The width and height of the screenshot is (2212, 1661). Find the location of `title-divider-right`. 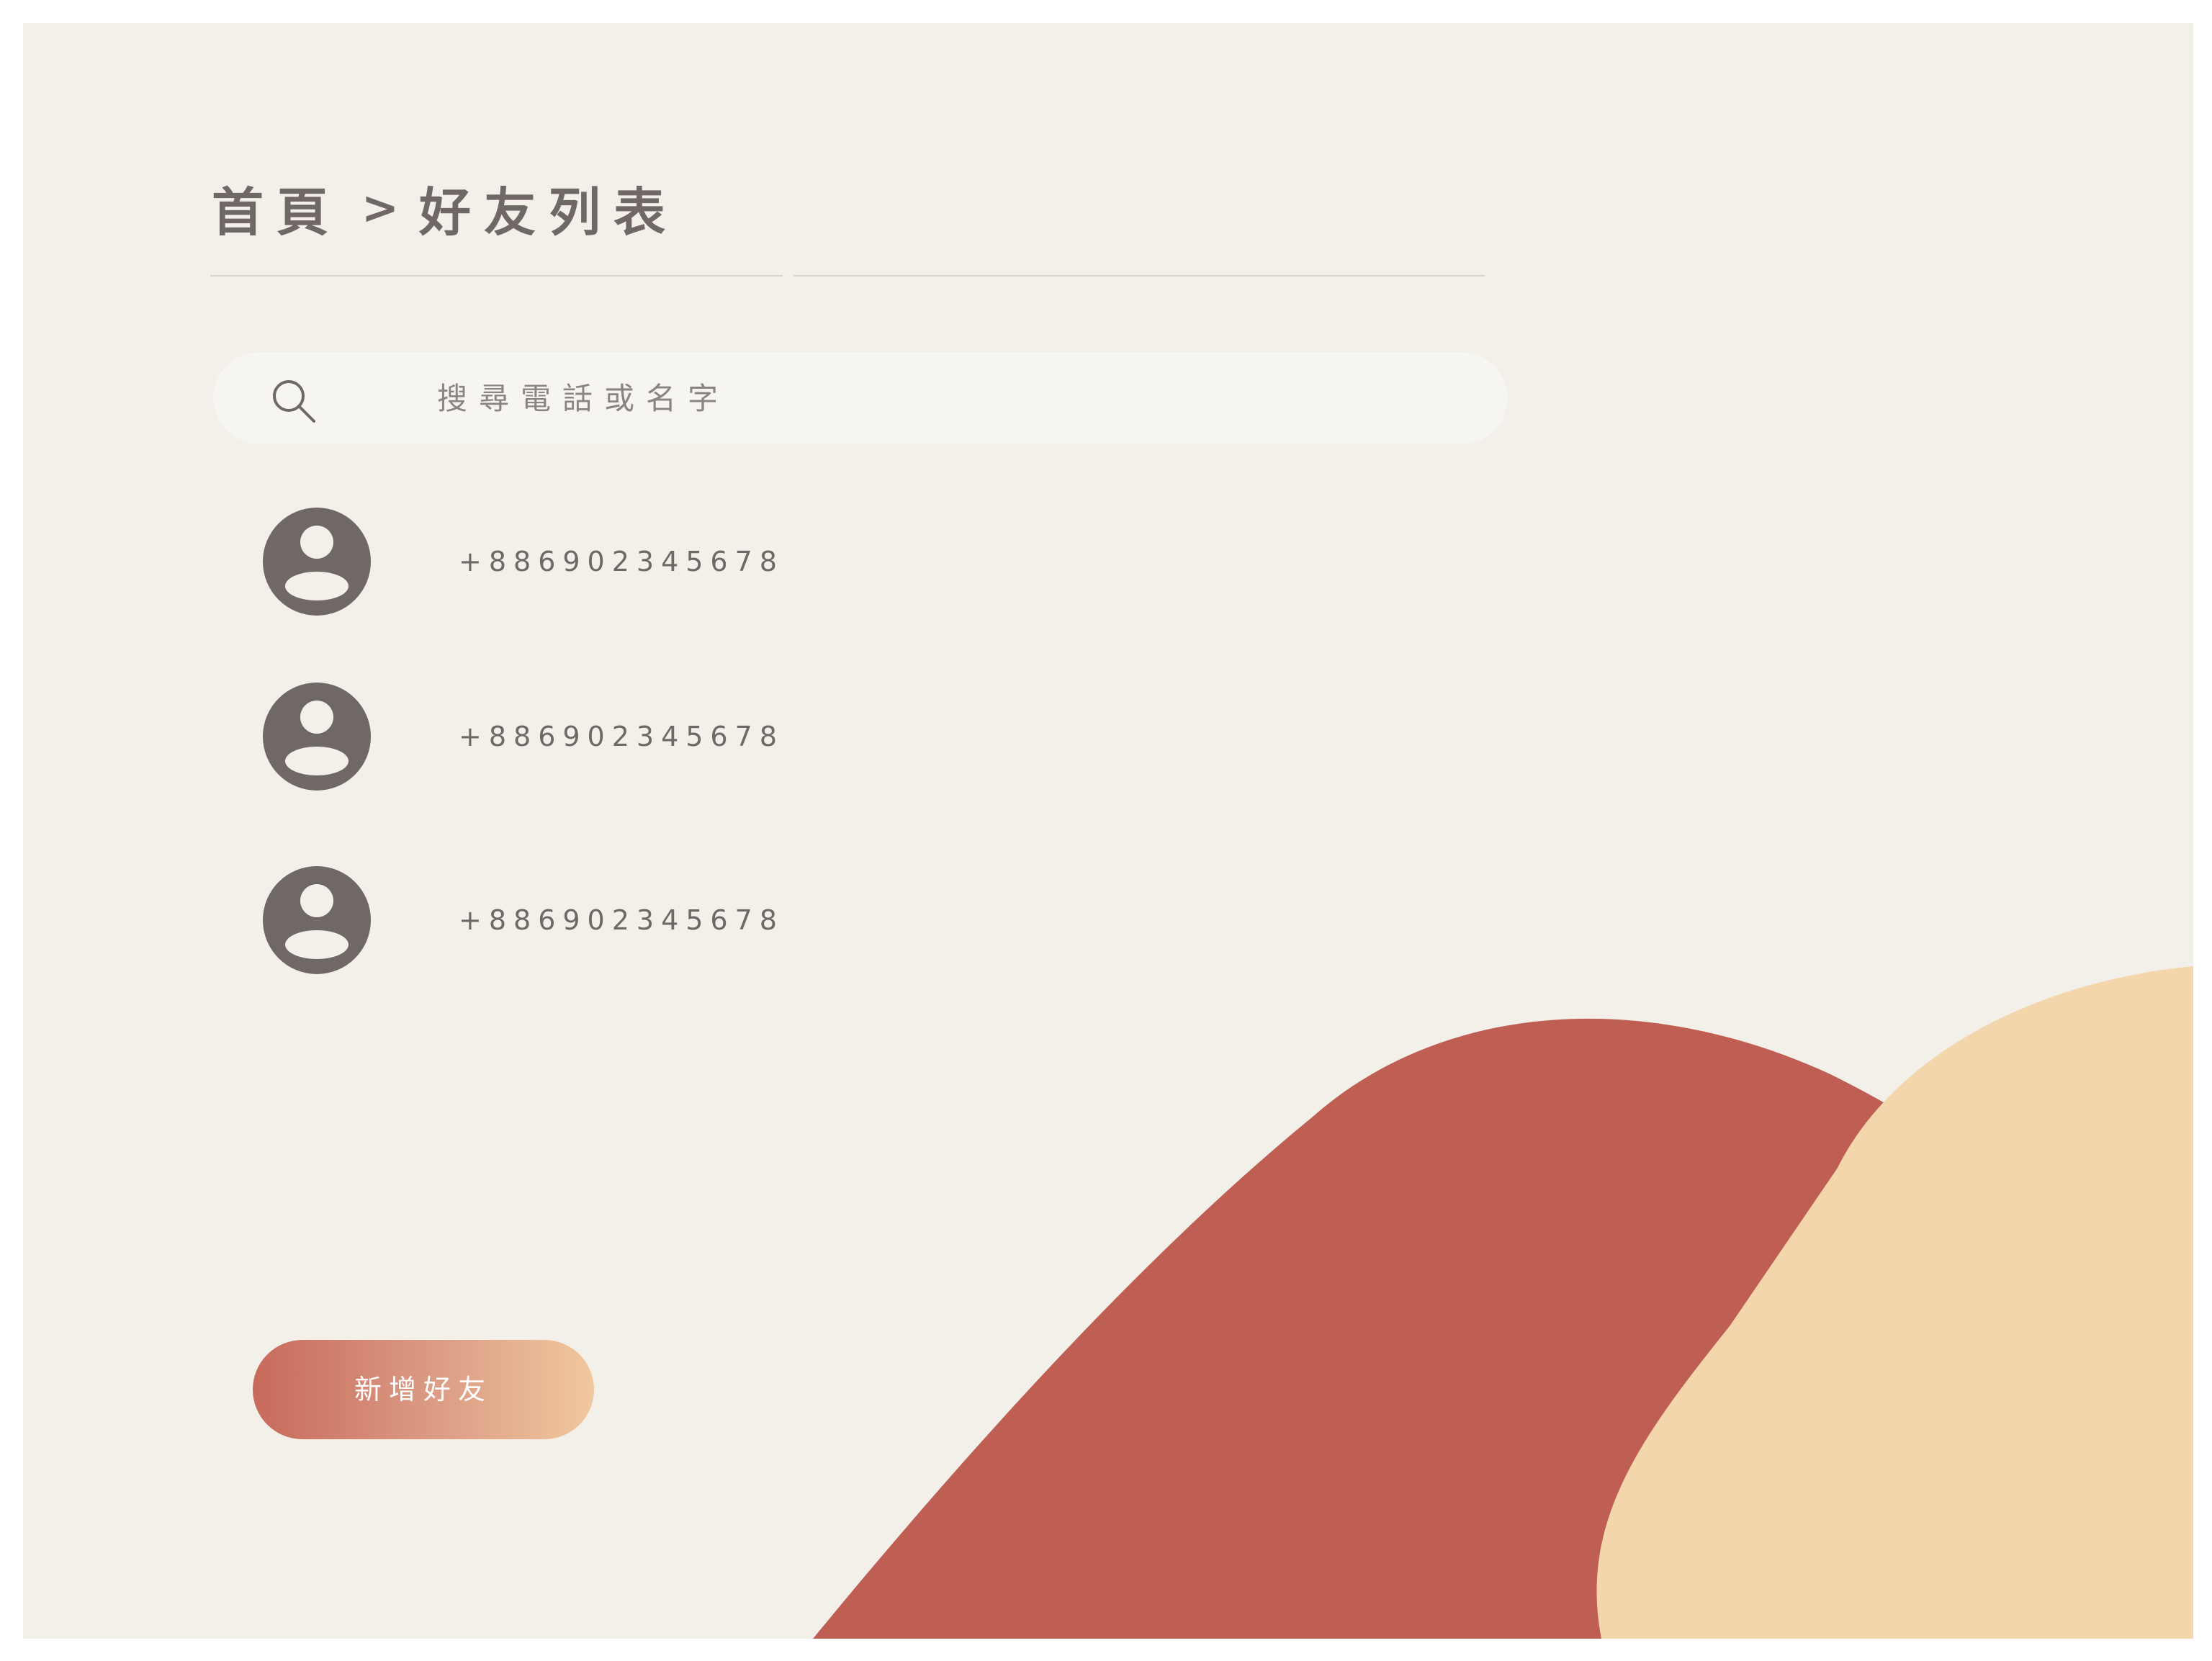

title-divider-right is located at coordinates (1139, 275).